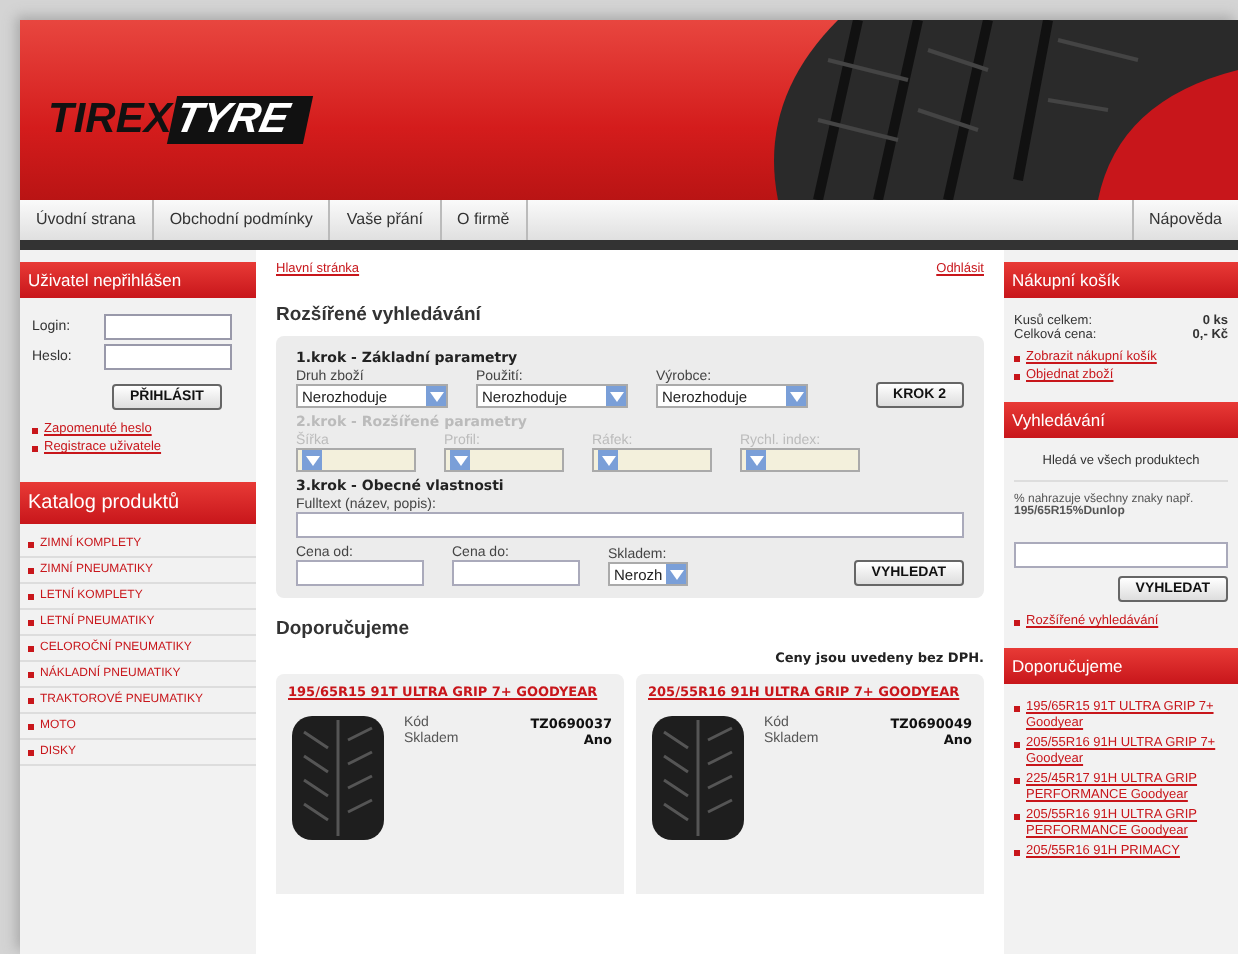 The height and width of the screenshot is (954, 1238). I want to click on panel-title: Nákupní košík, so click(1121, 280).